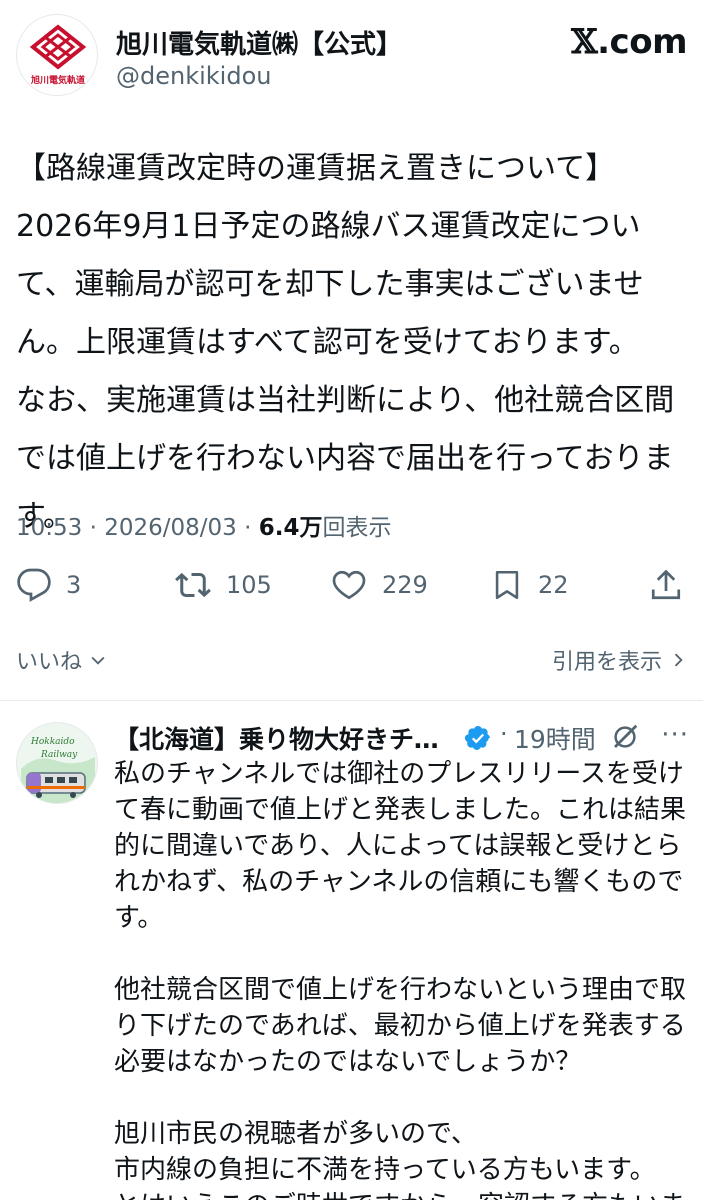 This screenshot has height=1200, width=703. I want to click on author-handle: @denkikidou, so click(193, 76).